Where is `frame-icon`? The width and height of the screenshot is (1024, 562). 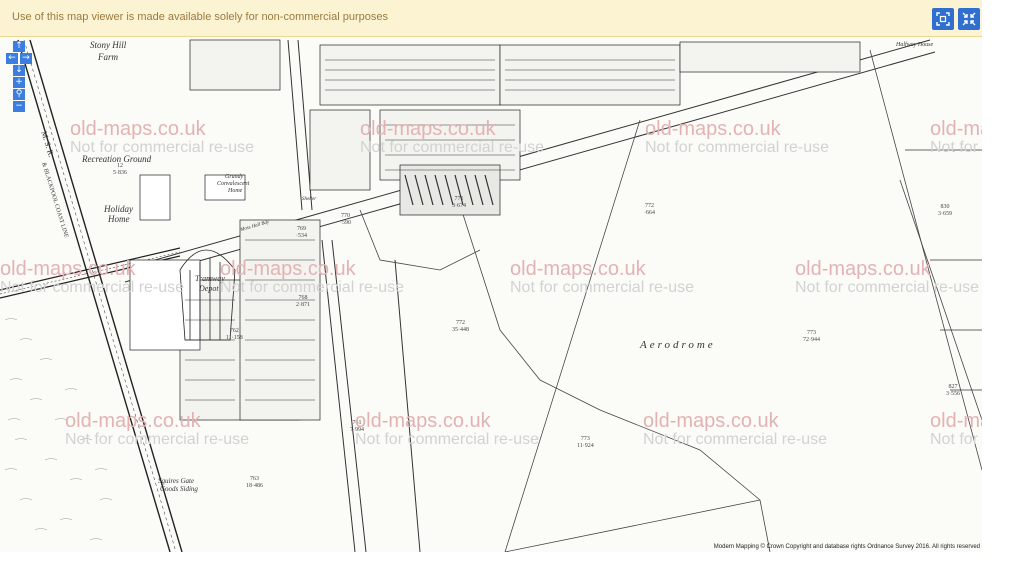 frame-icon is located at coordinates (943, 19).